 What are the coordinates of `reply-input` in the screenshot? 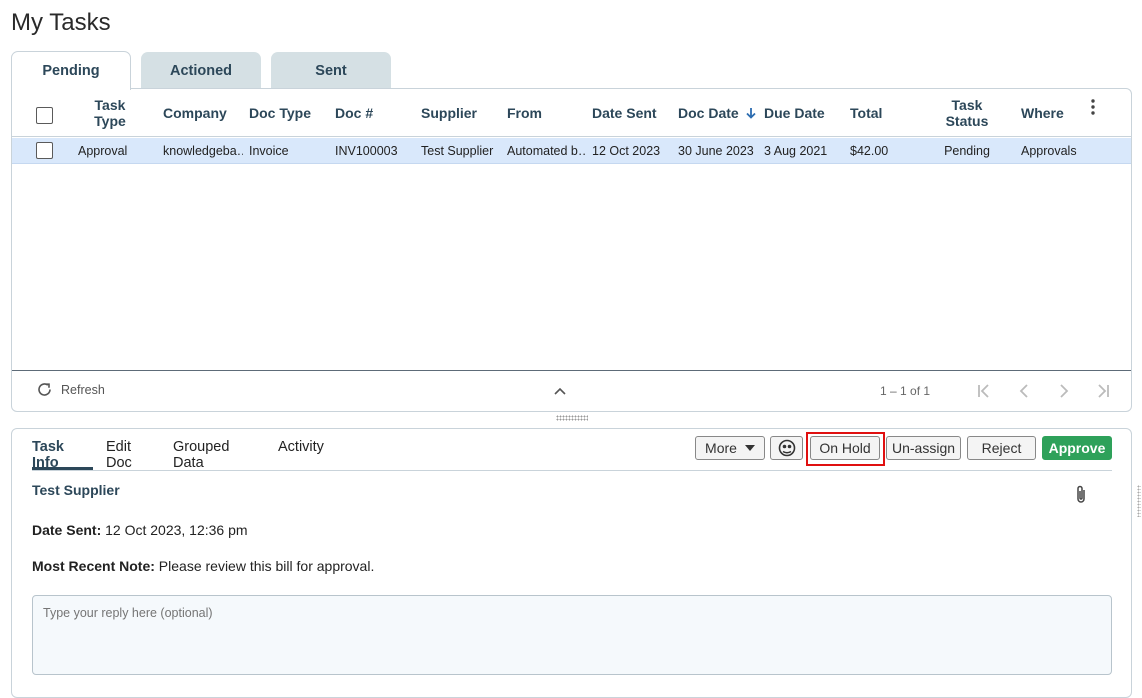 It's located at (572, 635).